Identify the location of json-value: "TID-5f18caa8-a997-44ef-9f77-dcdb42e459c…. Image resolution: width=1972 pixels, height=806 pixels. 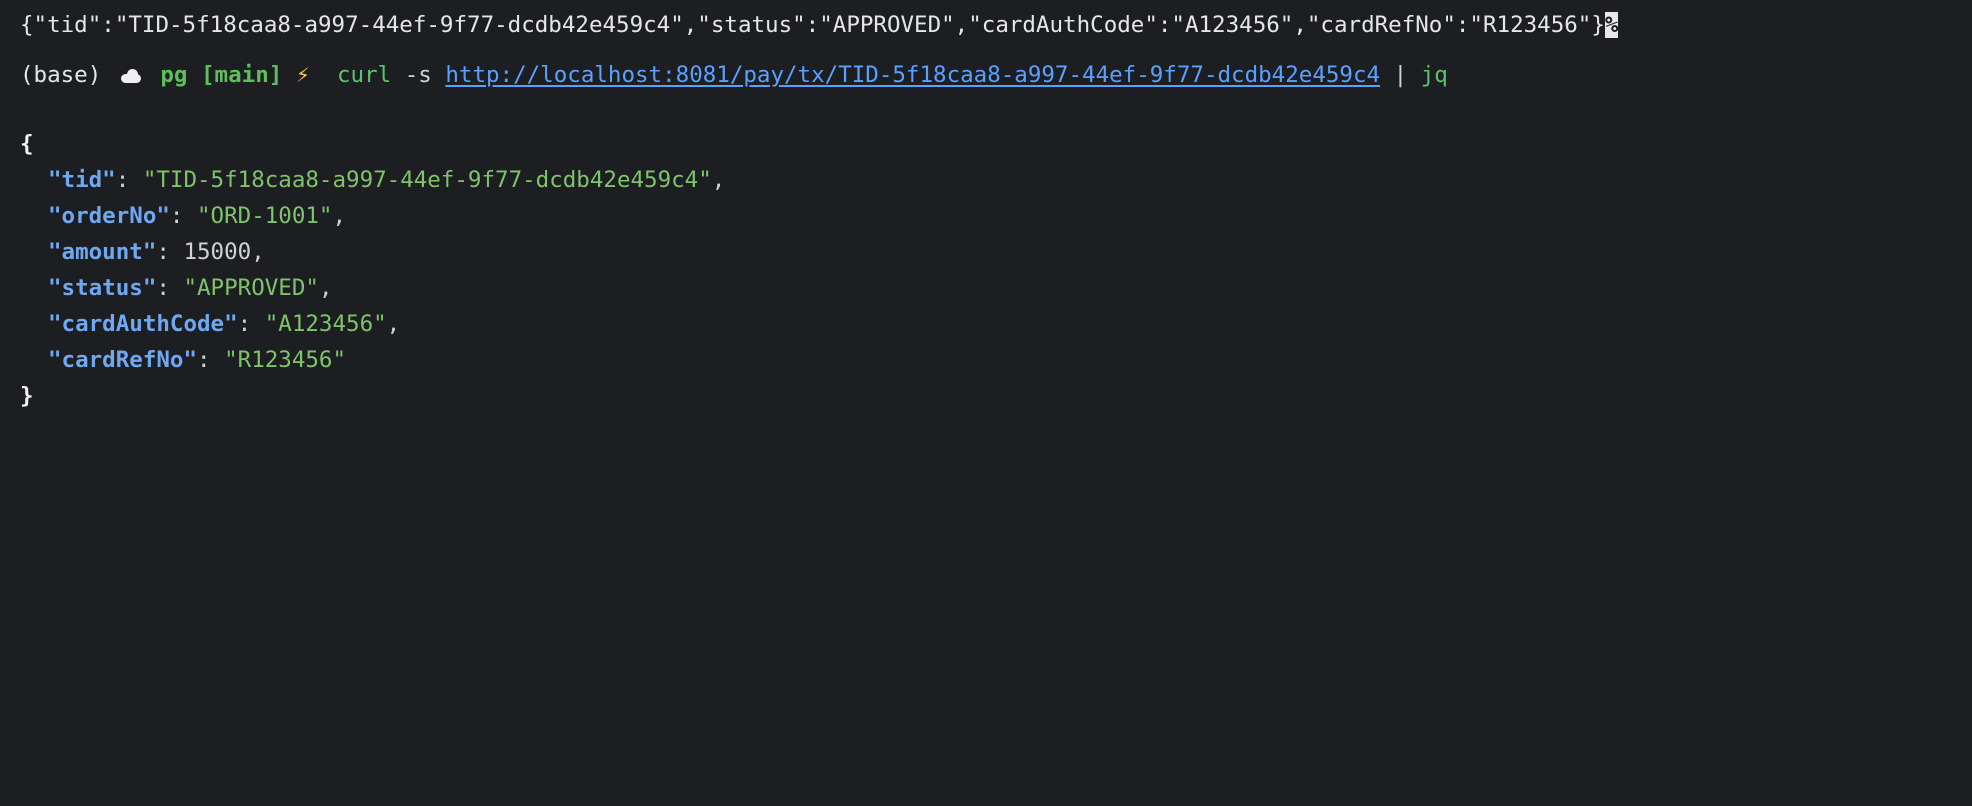
(427, 180).